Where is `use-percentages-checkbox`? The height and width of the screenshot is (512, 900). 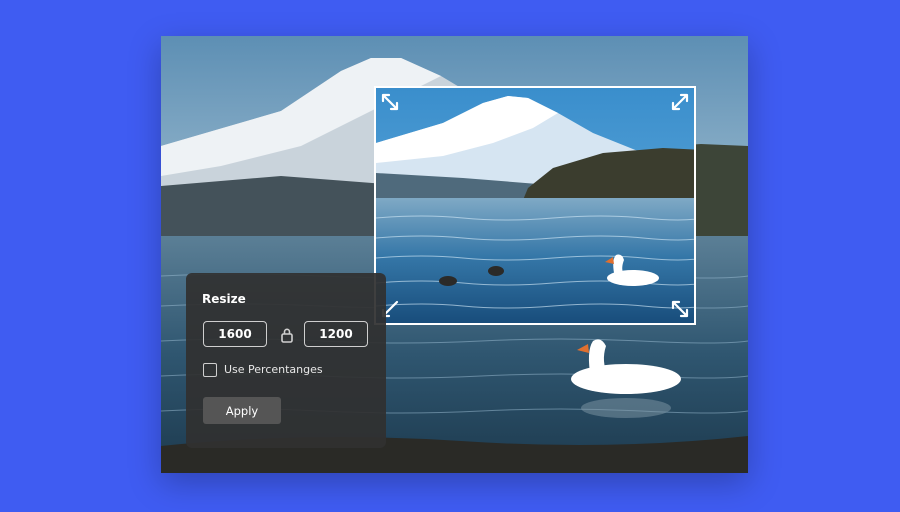
use-percentages-checkbox is located at coordinates (210, 370).